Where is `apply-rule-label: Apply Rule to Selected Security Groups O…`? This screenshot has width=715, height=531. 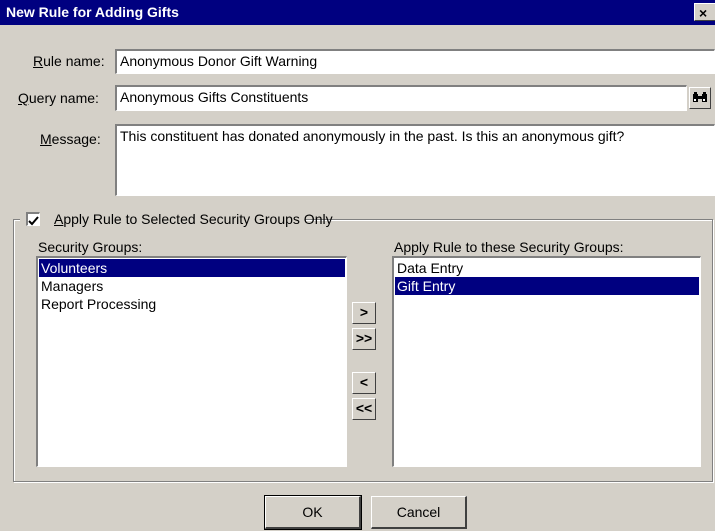
apply-rule-label: Apply Rule to Selected Security Groups O… is located at coordinates (193, 219).